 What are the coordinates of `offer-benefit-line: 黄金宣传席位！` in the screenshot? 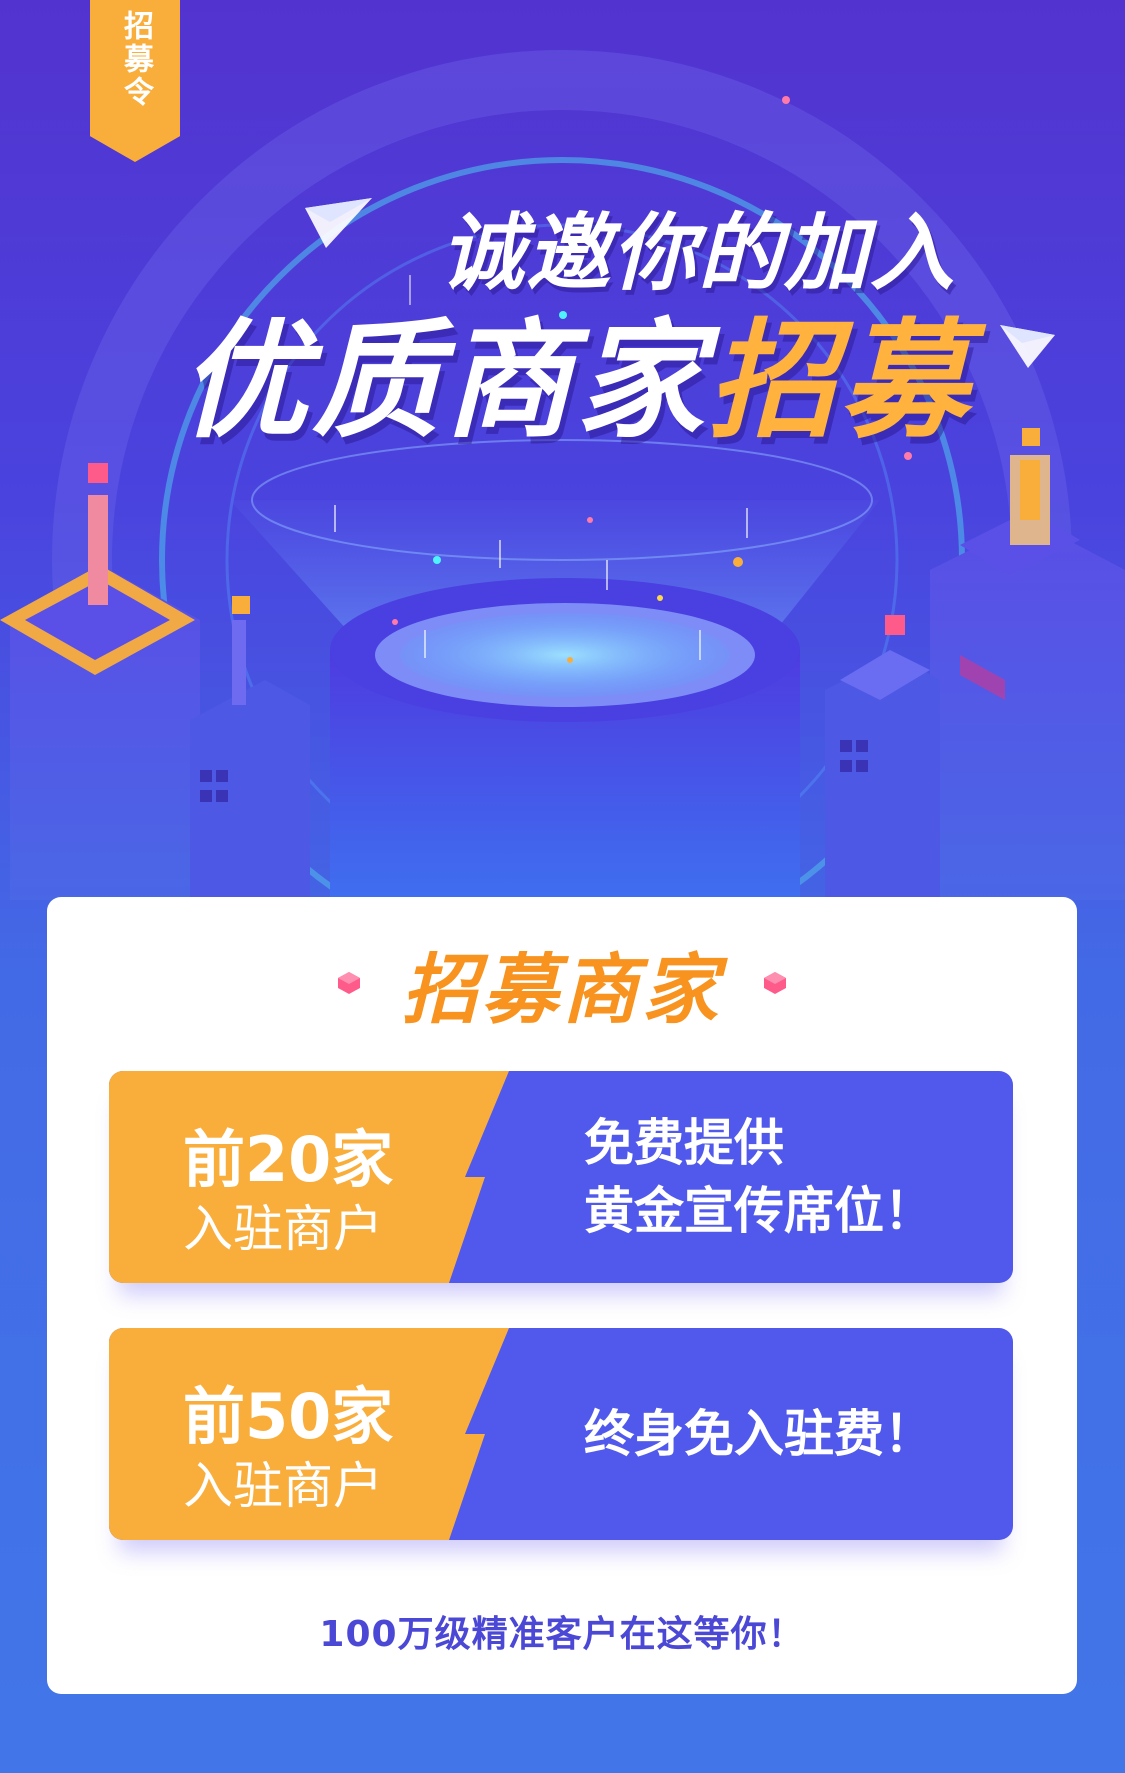 It's located at (759, 1211).